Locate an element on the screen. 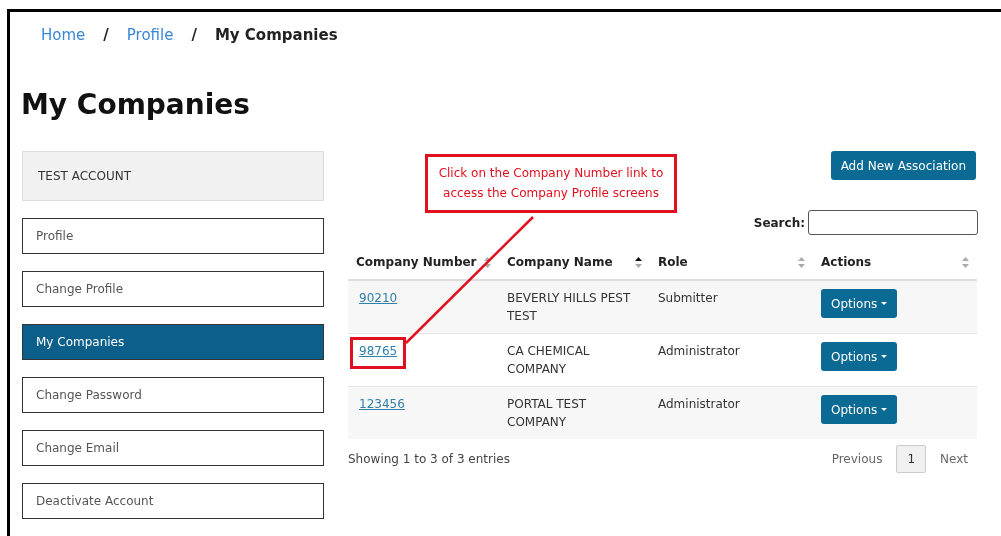  company-number-link: 90210 is located at coordinates (378, 298).